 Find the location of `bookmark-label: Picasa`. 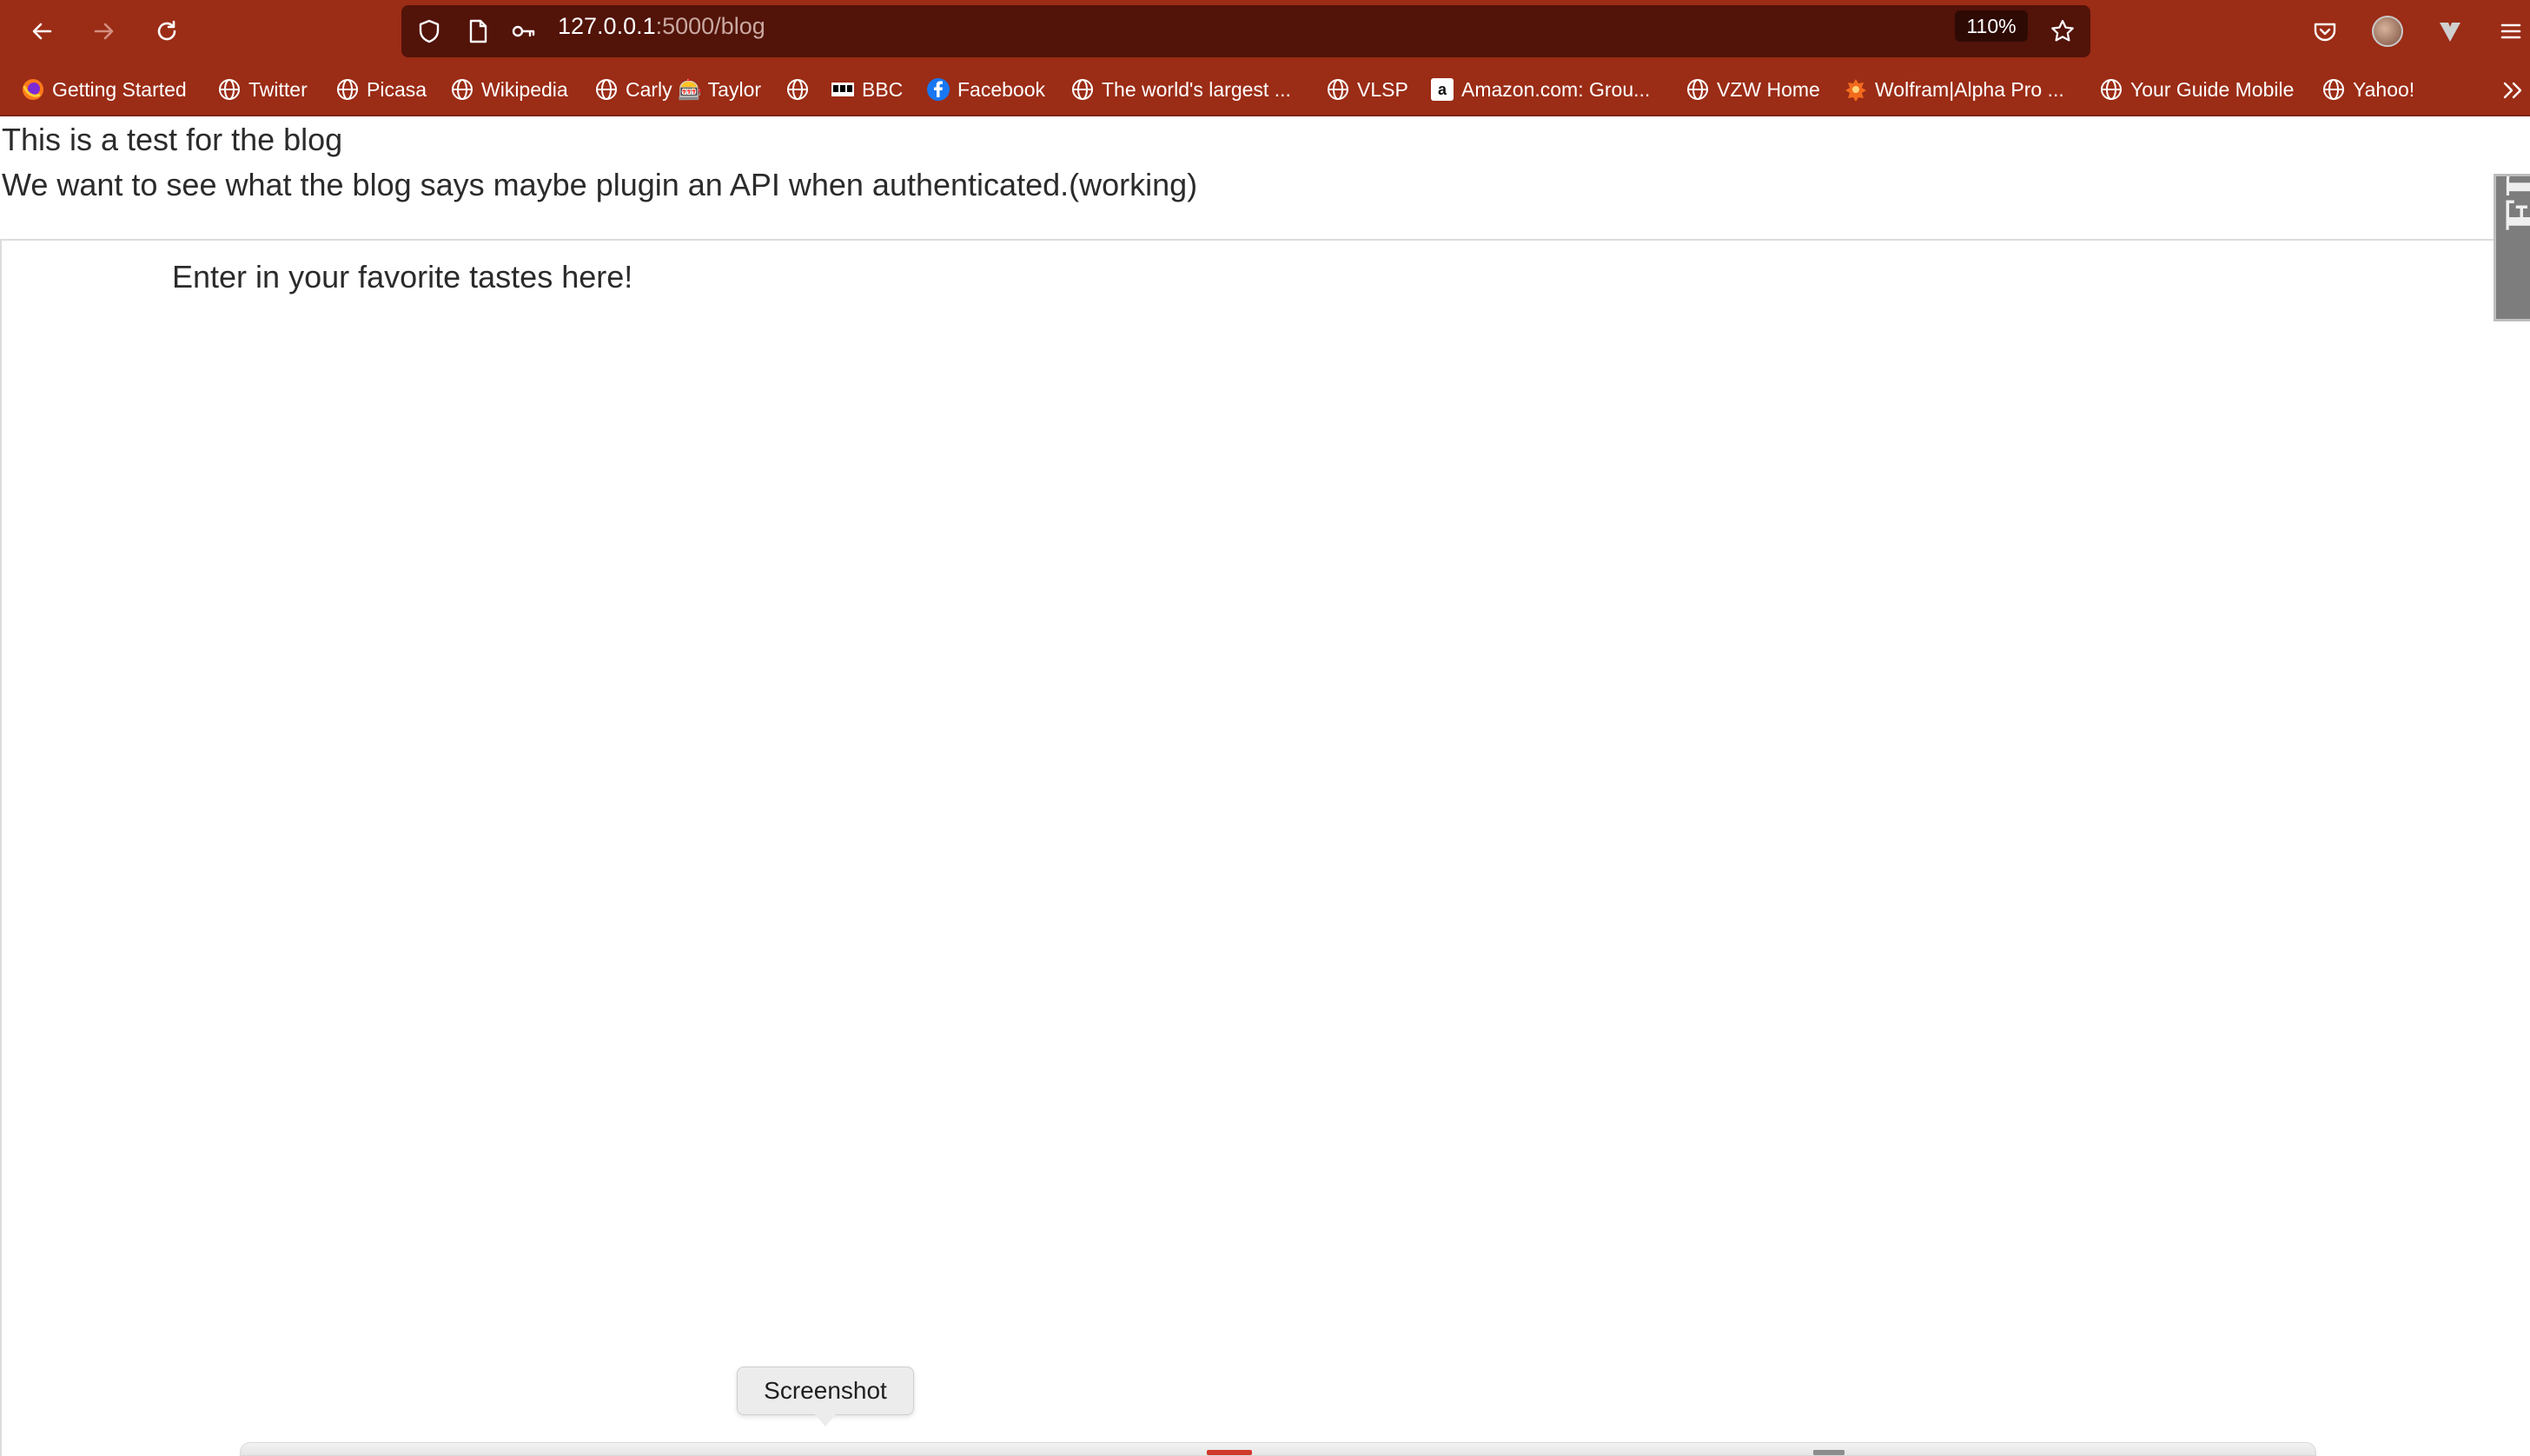

bookmark-label: Picasa is located at coordinates (397, 89).